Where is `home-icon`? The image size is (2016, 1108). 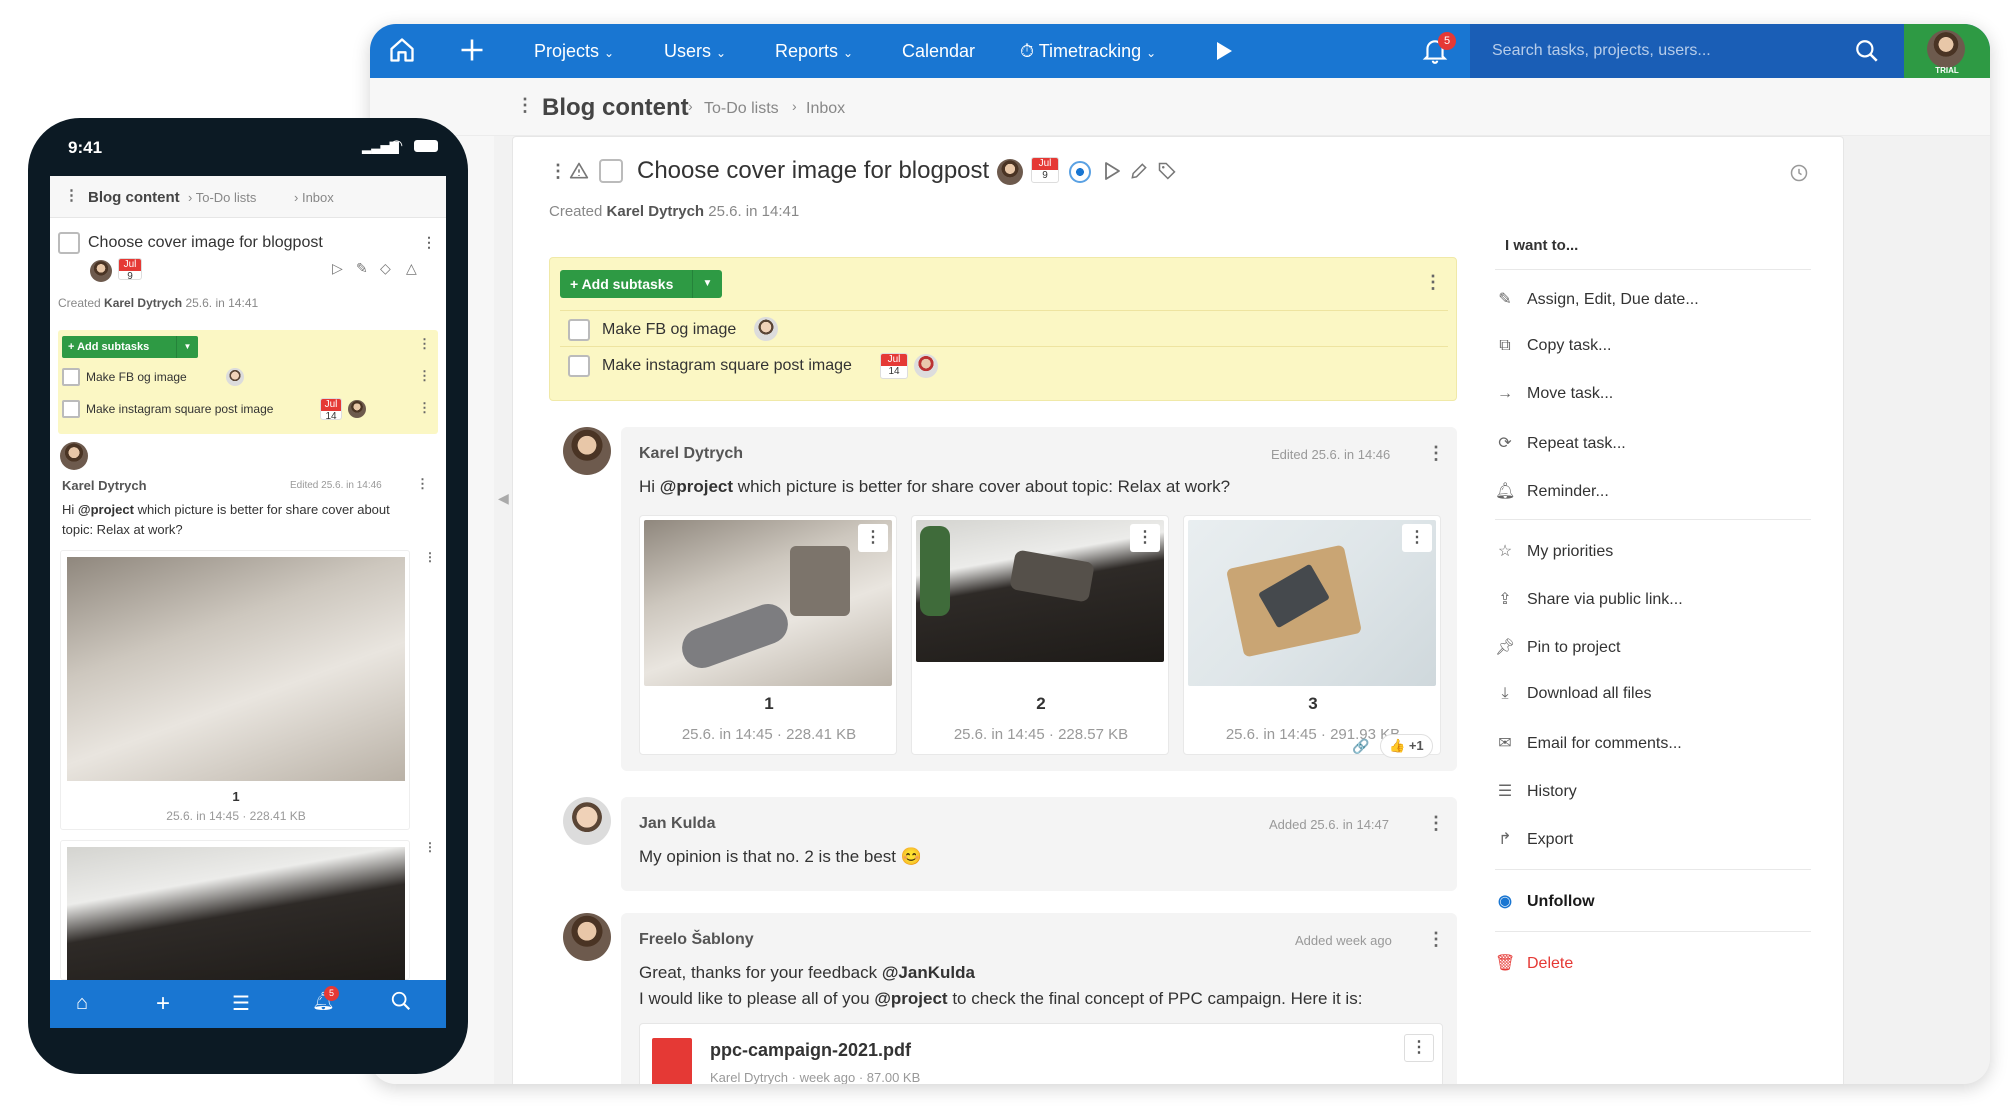
home-icon is located at coordinates (402, 52).